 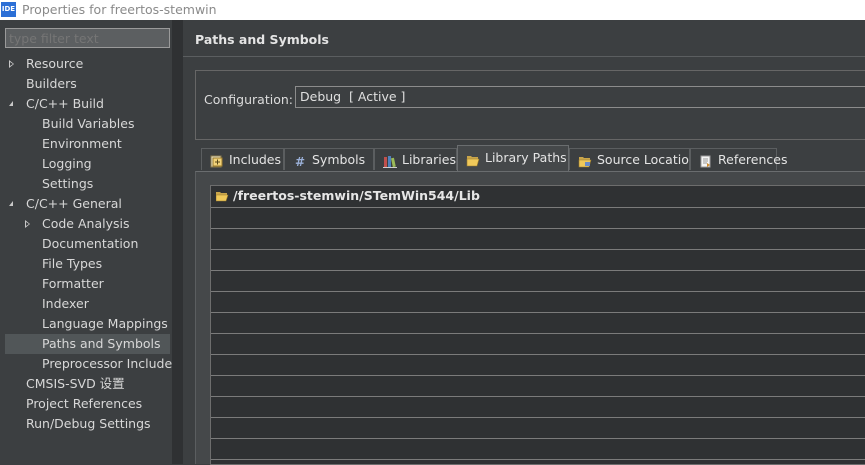 I want to click on nav-item-environment: Environment, so click(x=86, y=144).